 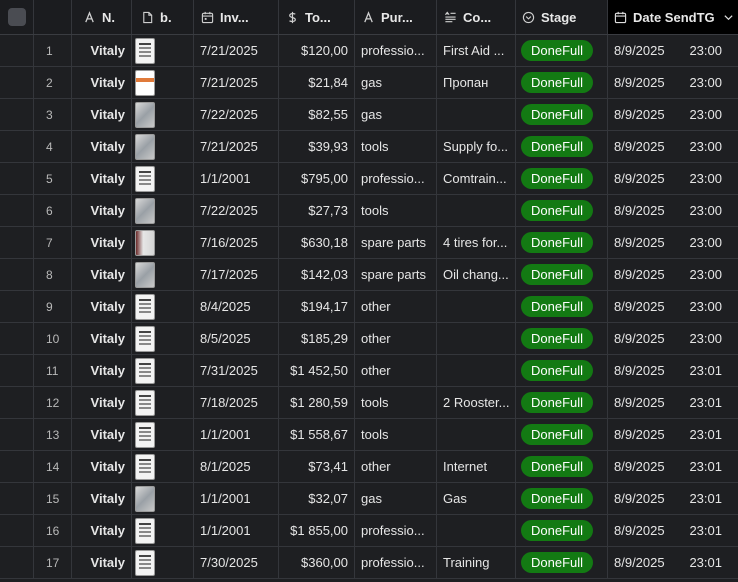 What do you see at coordinates (236, 338) in the screenshot?
I see `invoice-date-cell: 8/5/2025` at bounding box center [236, 338].